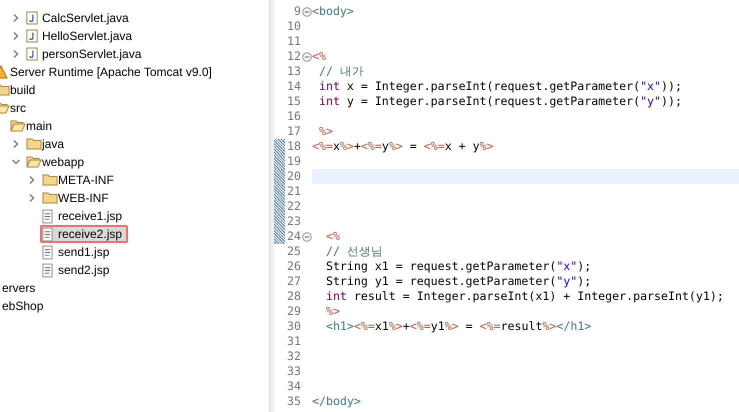 This screenshot has height=412, width=739. I want to click on line-number: 35, so click(293, 401).